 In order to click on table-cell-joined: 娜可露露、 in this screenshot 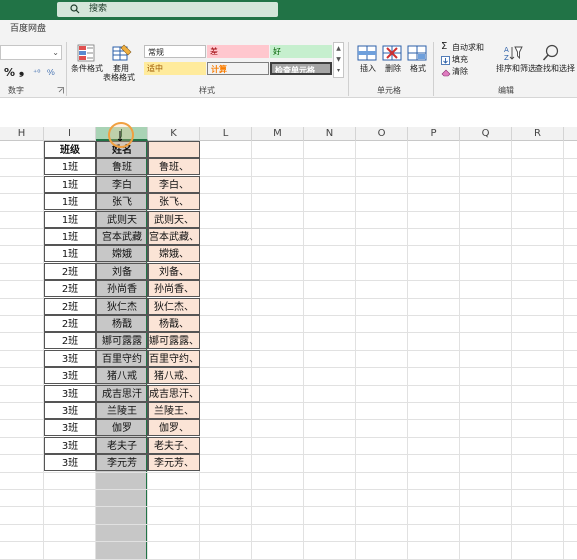, I will do `click(174, 340)`.